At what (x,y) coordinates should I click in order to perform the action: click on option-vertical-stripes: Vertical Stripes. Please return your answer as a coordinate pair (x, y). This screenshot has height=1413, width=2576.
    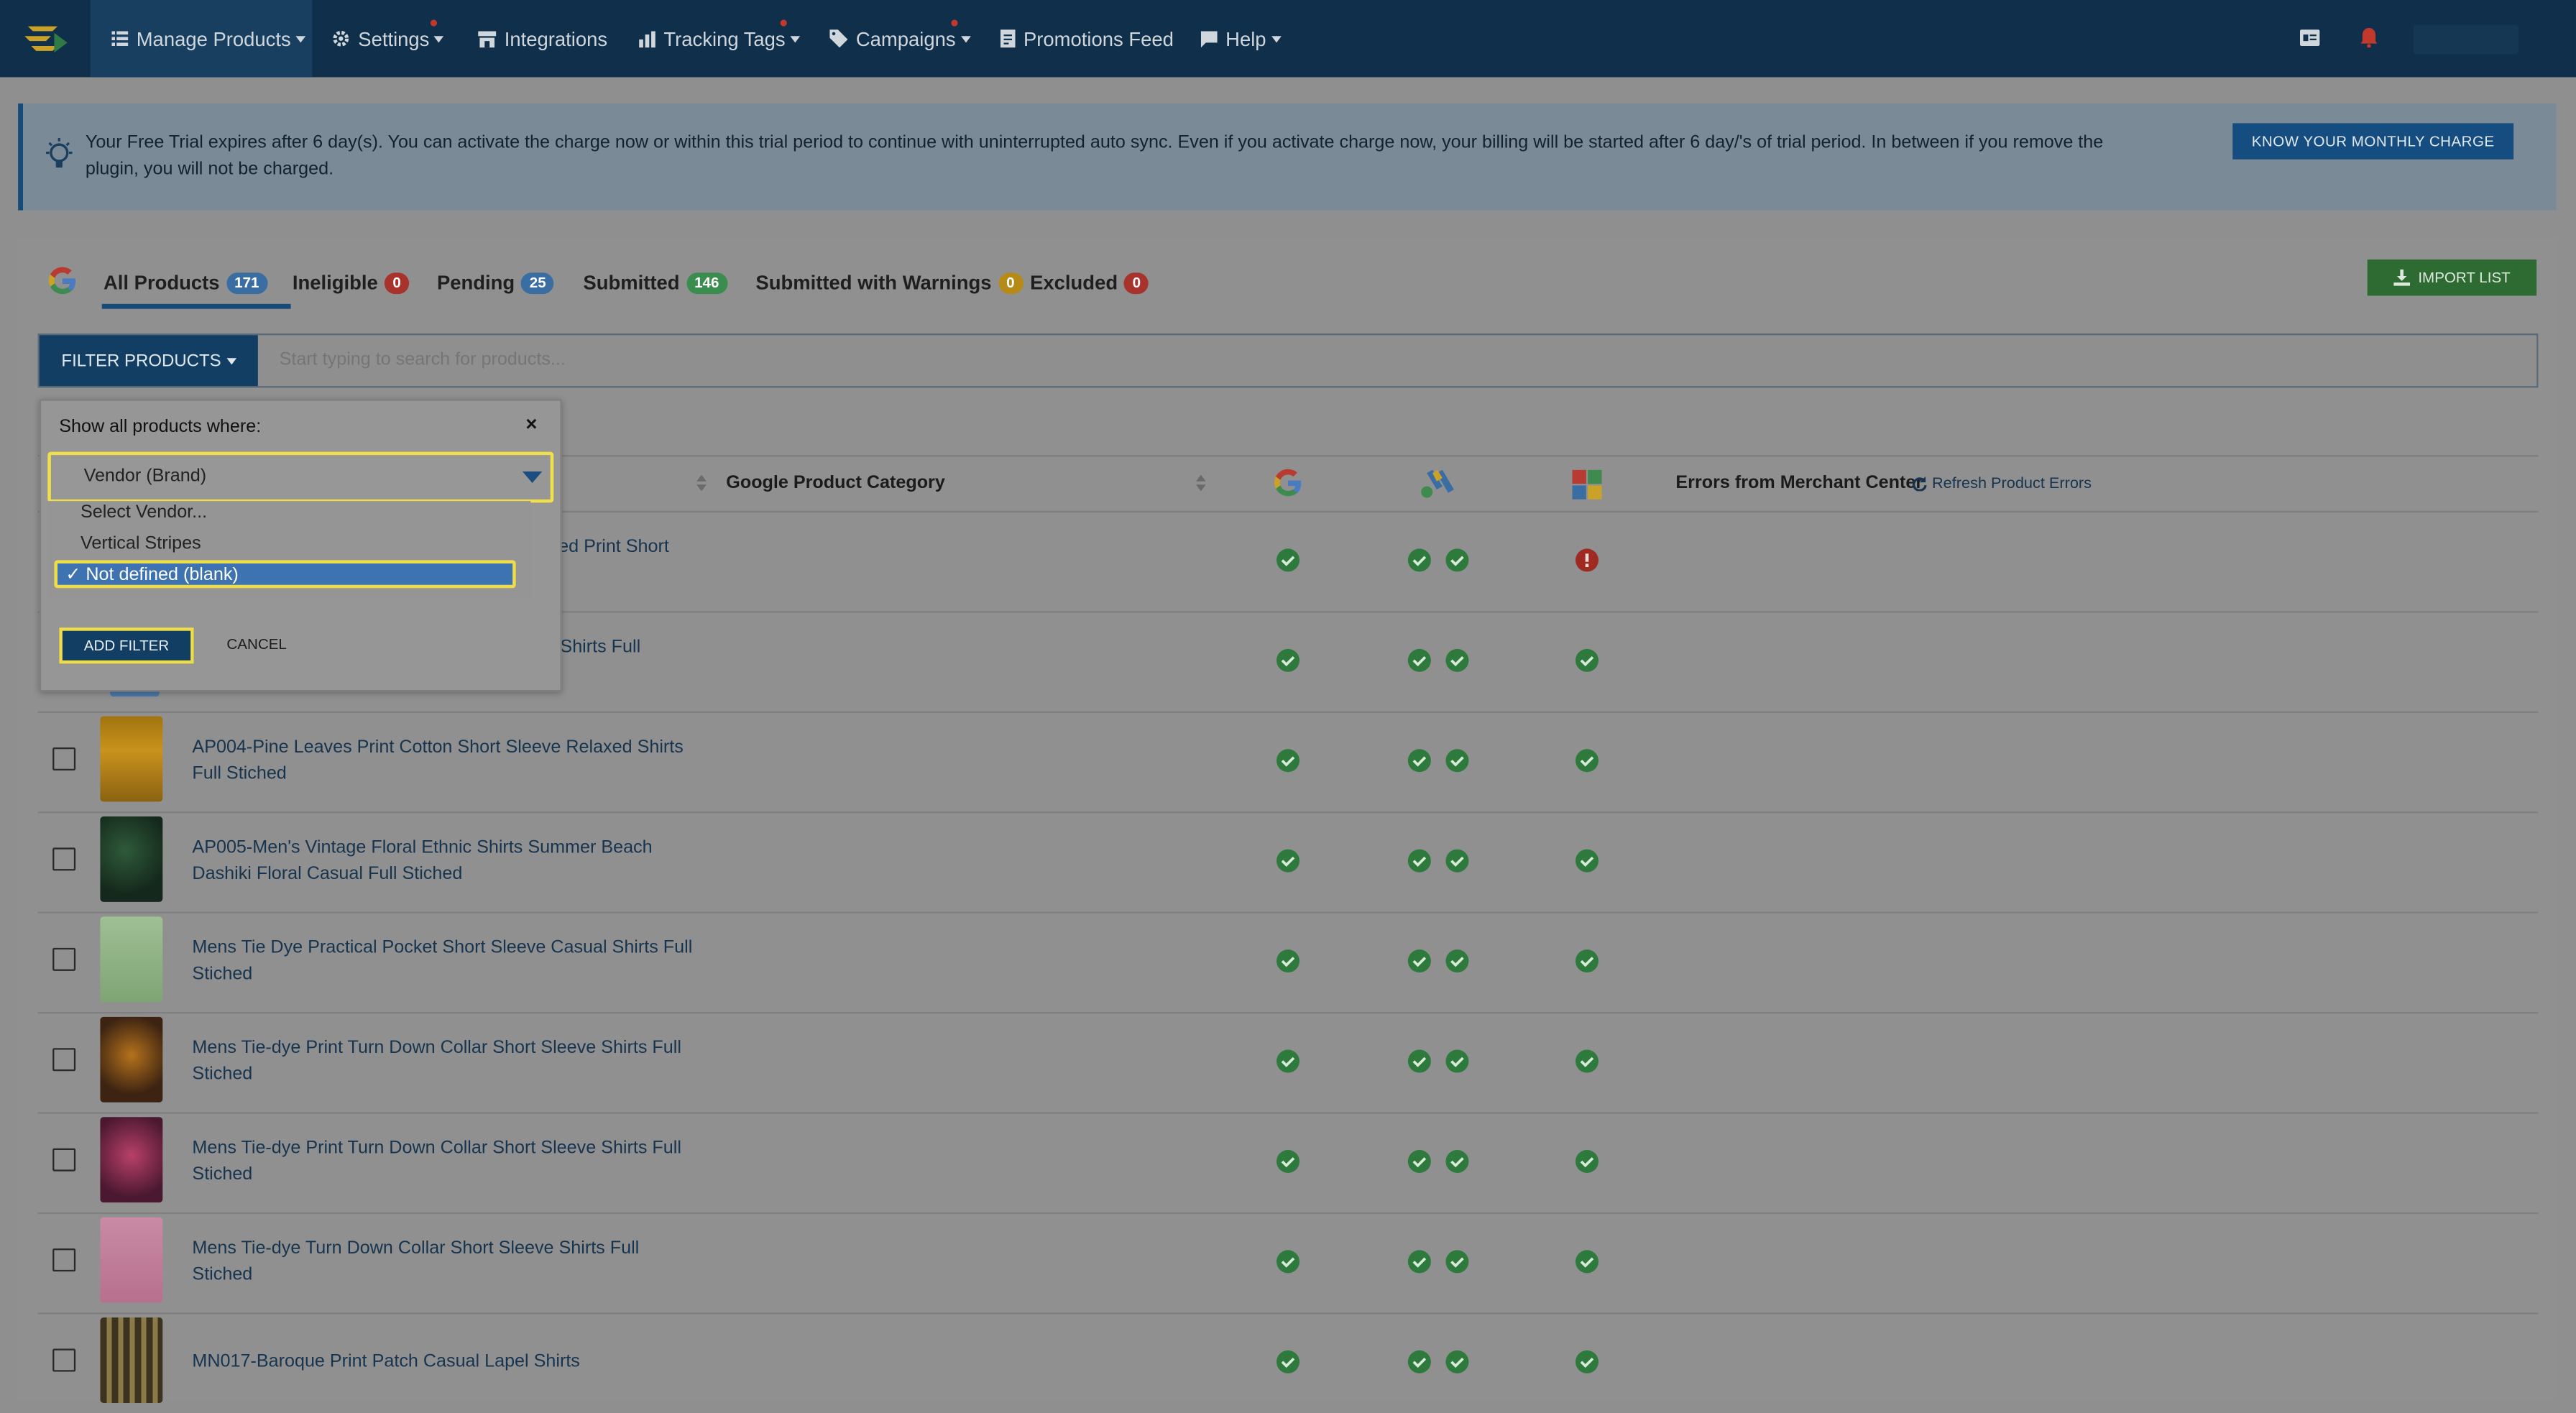
    Looking at the image, I should click on (140, 543).